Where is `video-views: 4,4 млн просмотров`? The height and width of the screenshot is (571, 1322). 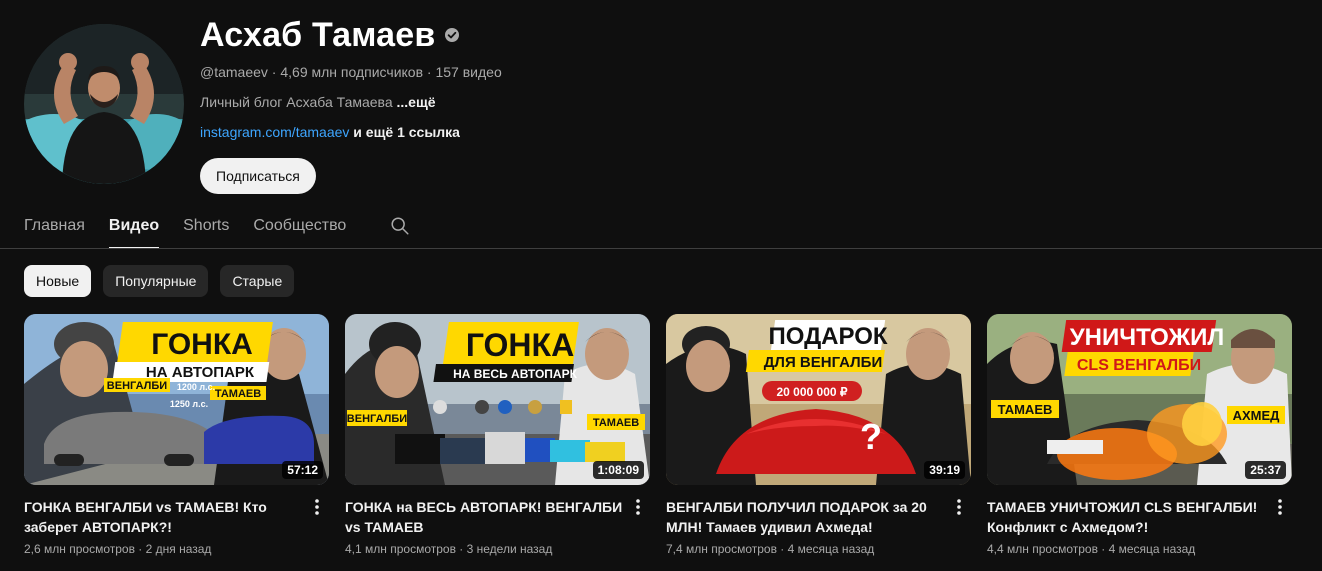
video-views: 4,4 млн просмотров is located at coordinates (1042, 549).